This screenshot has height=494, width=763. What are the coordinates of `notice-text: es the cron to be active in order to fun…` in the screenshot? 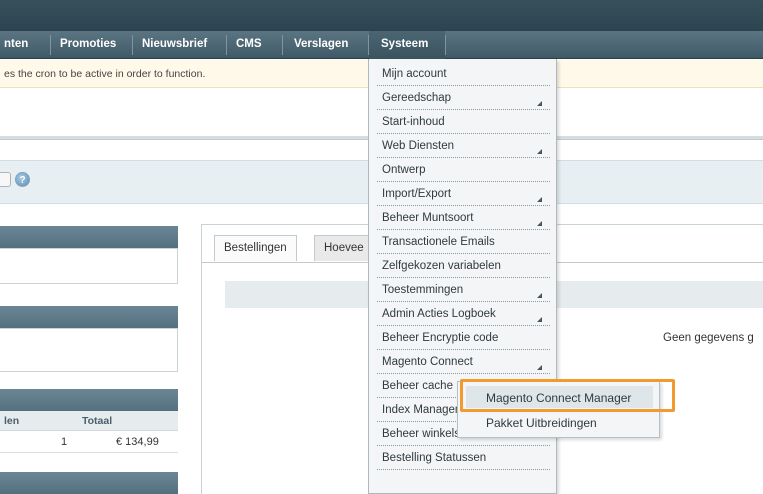 It's located at (105, 74).